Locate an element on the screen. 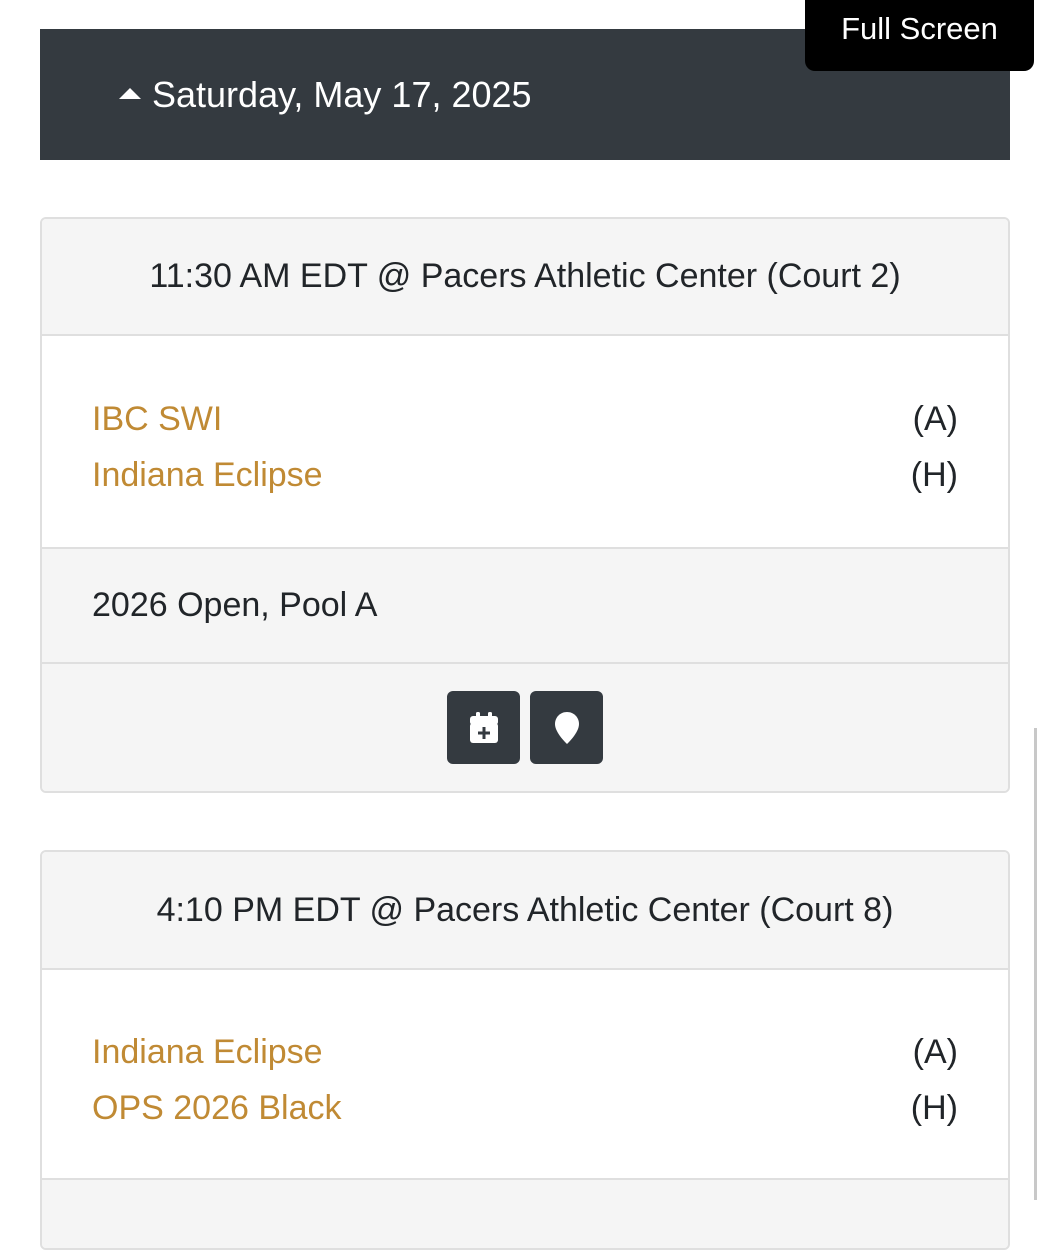  add-to-calendar-button is located at coordinates (483, 727).